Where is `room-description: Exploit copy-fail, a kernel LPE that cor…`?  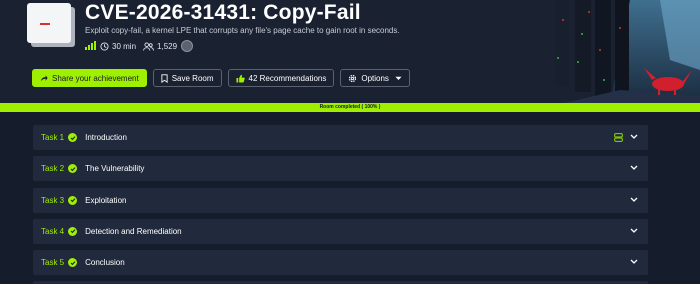
room-description: Exploit copy-fail, a kernel LPE that cor… is located at coordinates (242, 30).